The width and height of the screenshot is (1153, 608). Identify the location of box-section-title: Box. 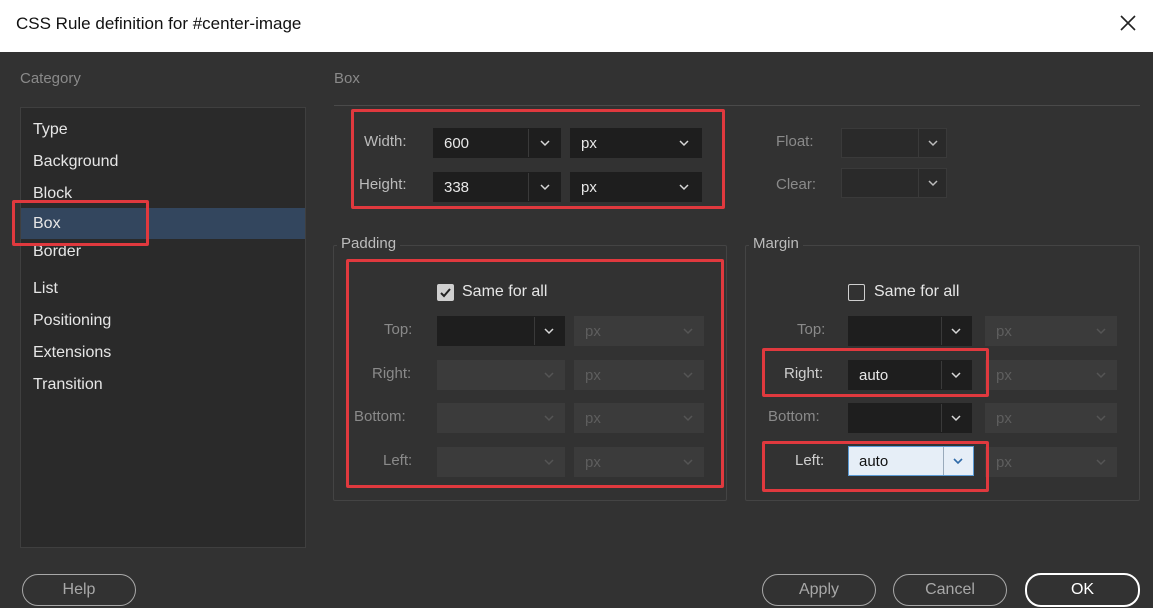
(347, 78).